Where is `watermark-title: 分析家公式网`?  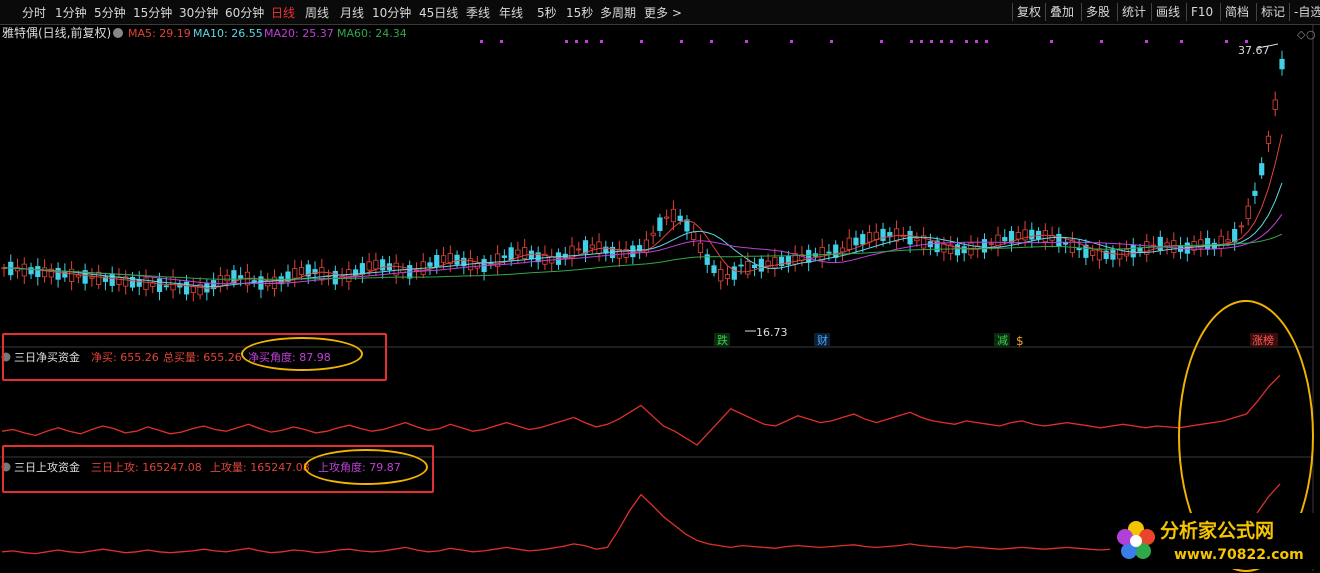 watermark-title: 分析家公式网 is located at coordinates (1217, 530).